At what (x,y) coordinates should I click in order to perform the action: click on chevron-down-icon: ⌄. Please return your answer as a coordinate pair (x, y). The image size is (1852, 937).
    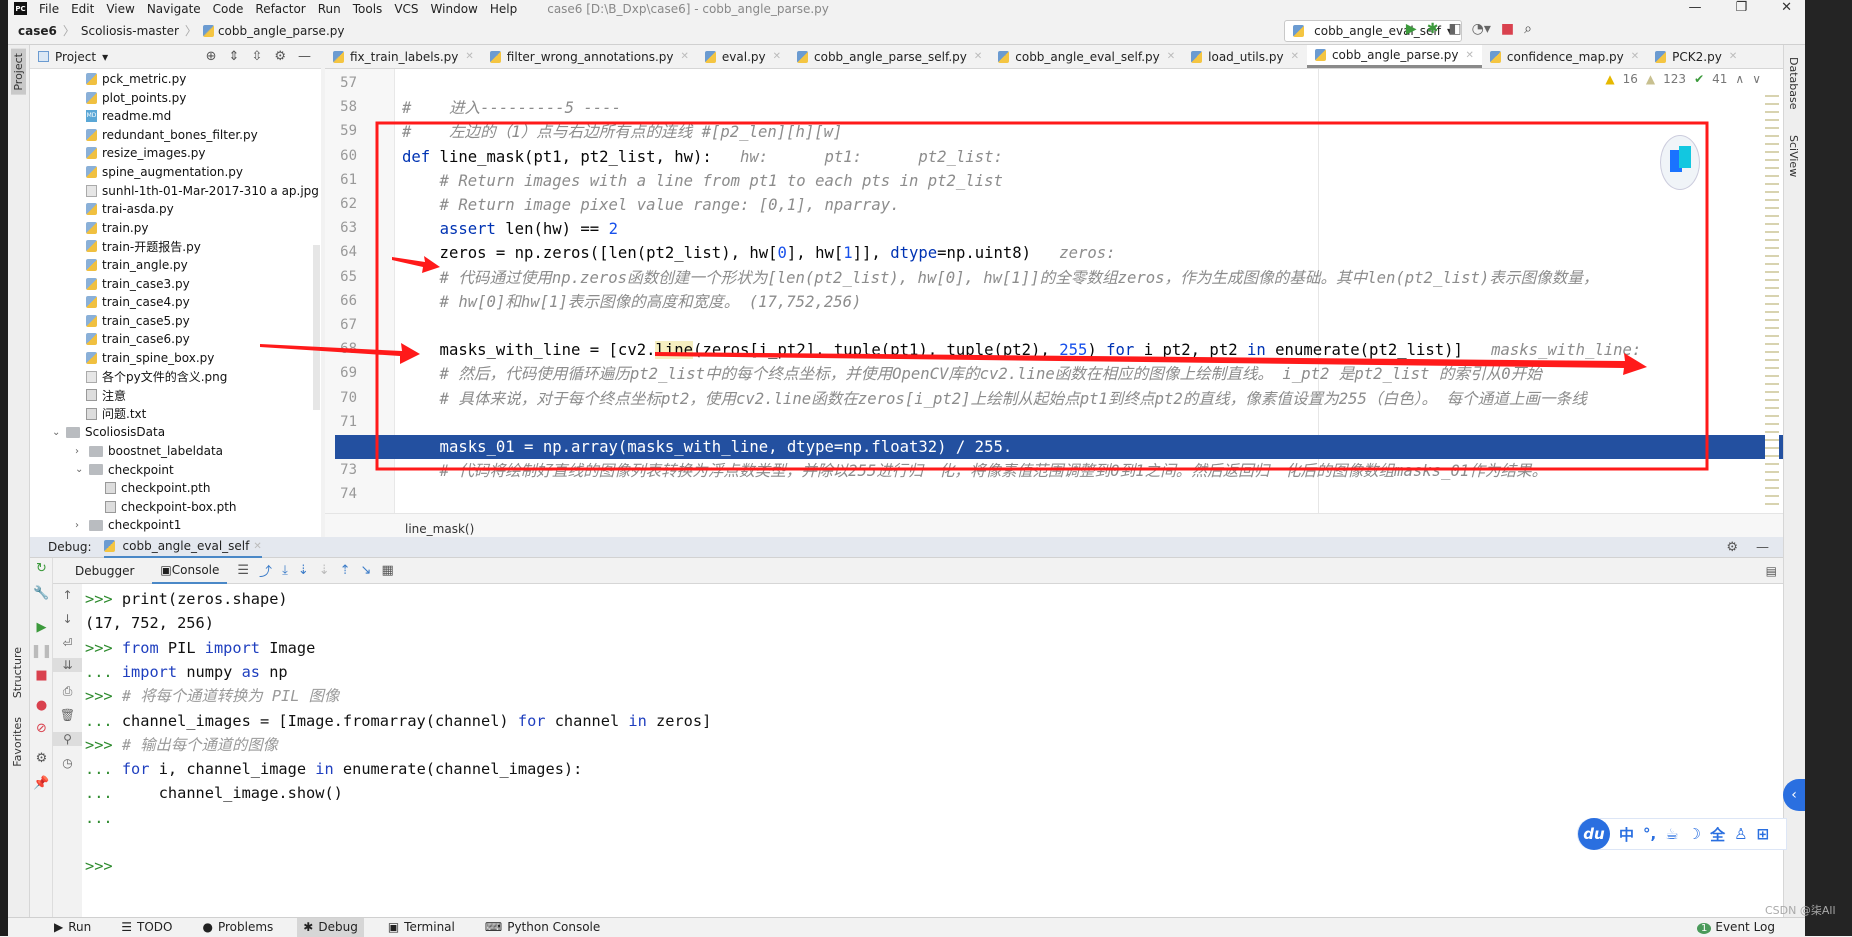
    Looking at the image, I should click on (82, 469).